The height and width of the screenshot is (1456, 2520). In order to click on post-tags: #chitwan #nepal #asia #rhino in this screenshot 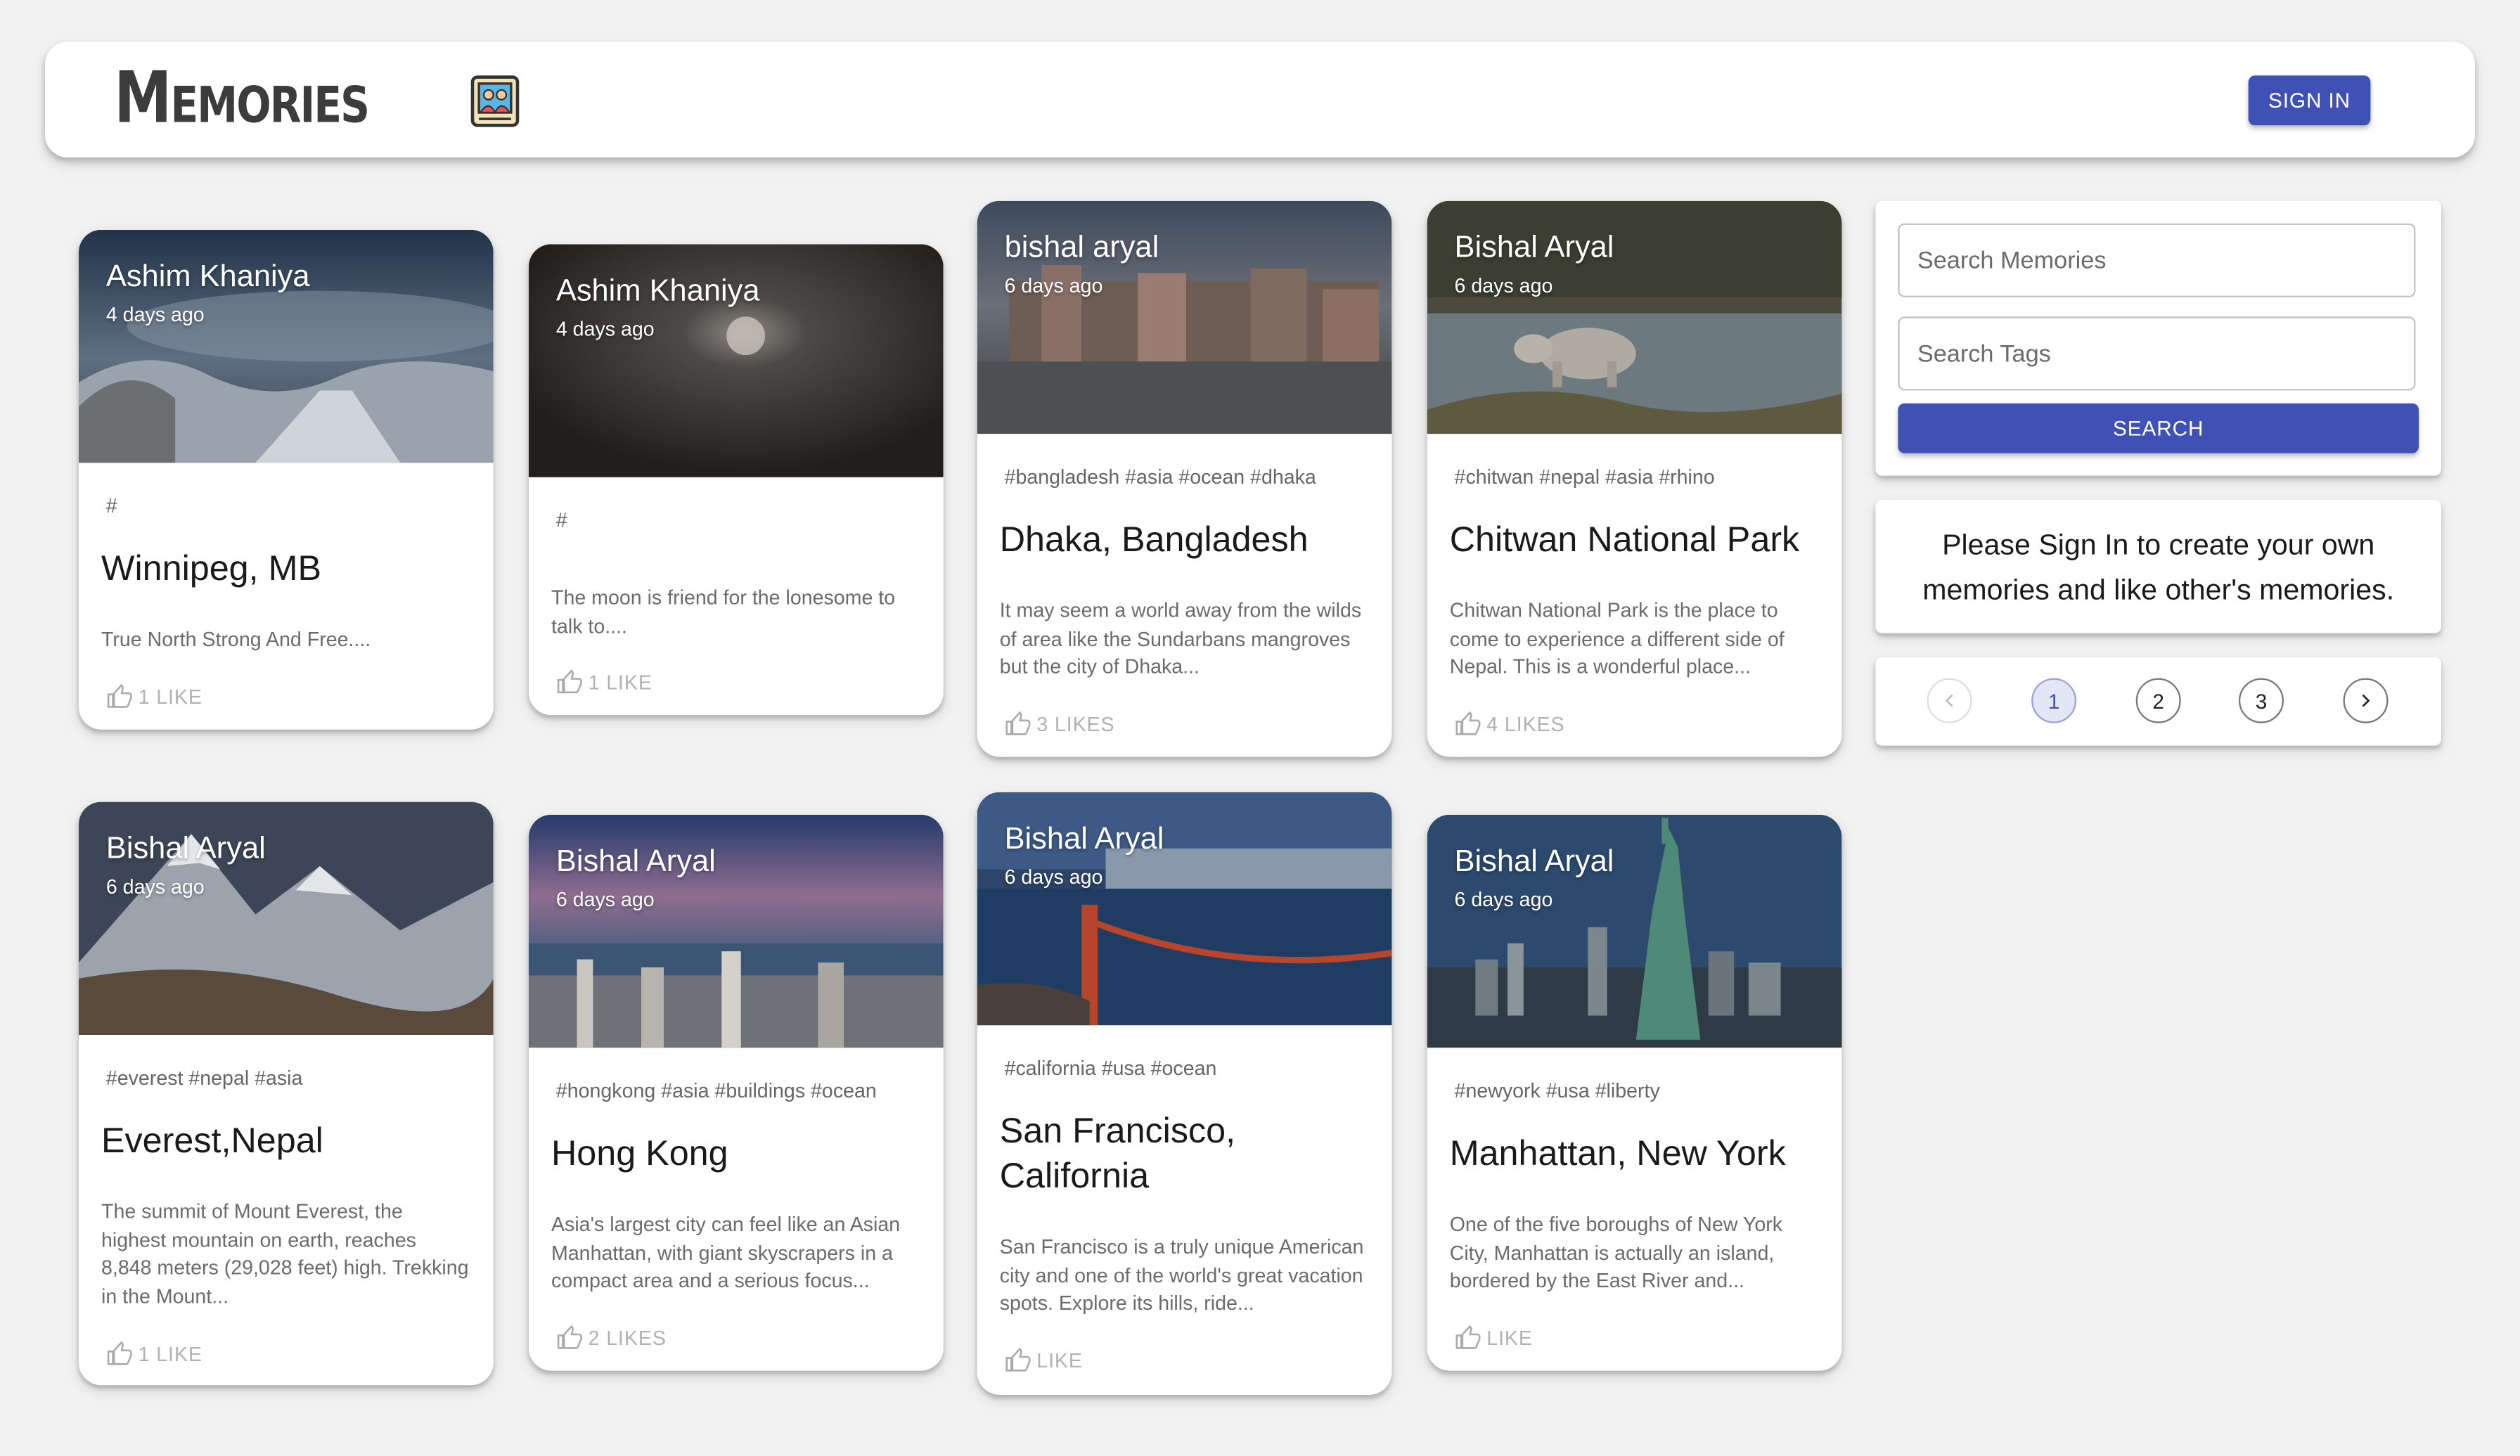, I will do `click(1585, 477)`.